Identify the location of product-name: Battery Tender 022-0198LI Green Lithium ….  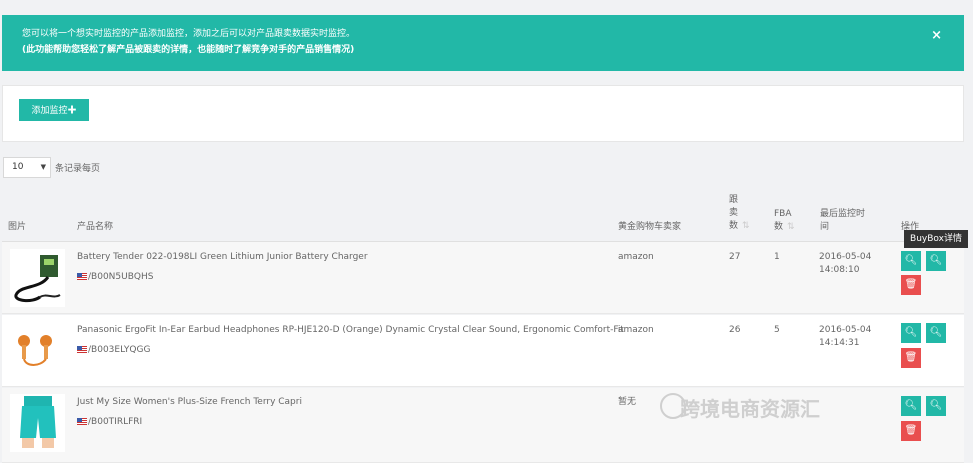
(222, 257).